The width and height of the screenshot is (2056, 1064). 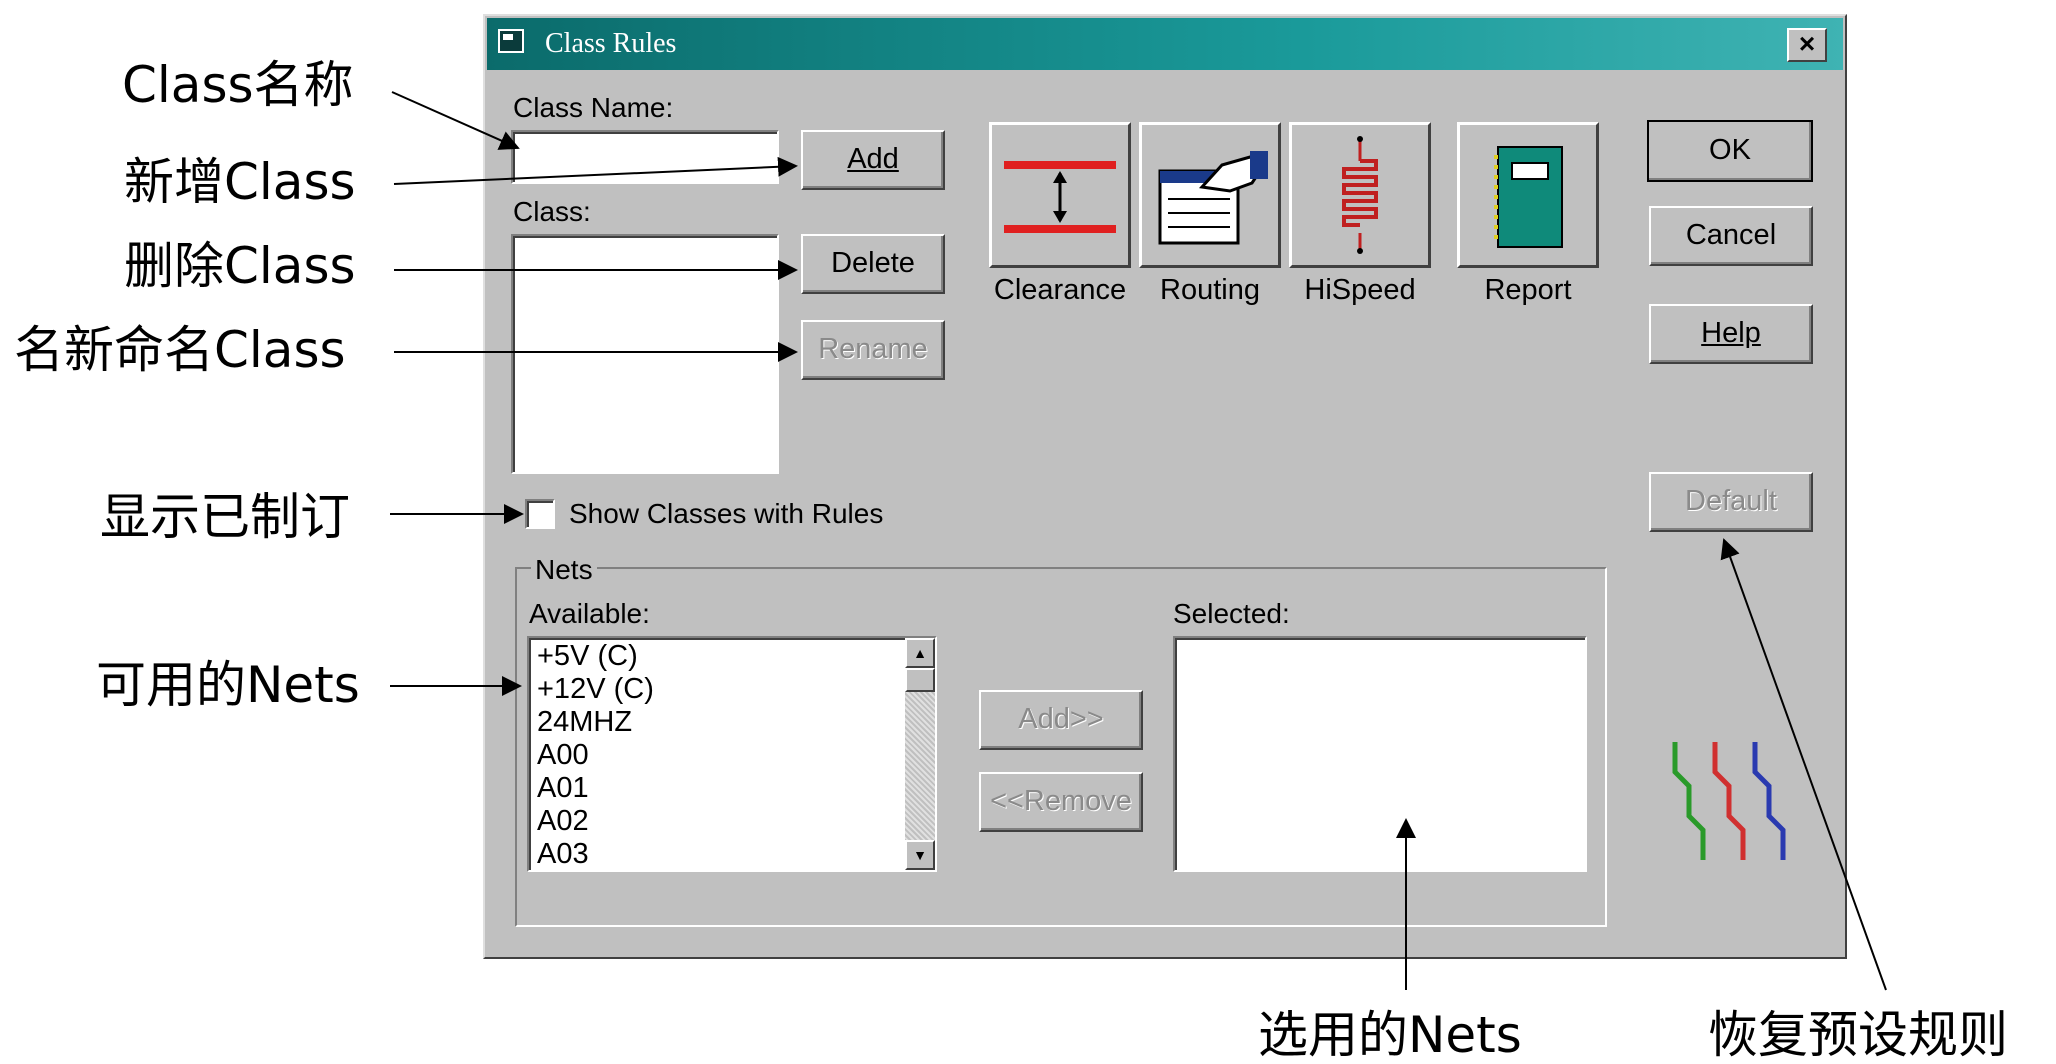 I want to click on arrow-class-name, so click(x=455, y=120).